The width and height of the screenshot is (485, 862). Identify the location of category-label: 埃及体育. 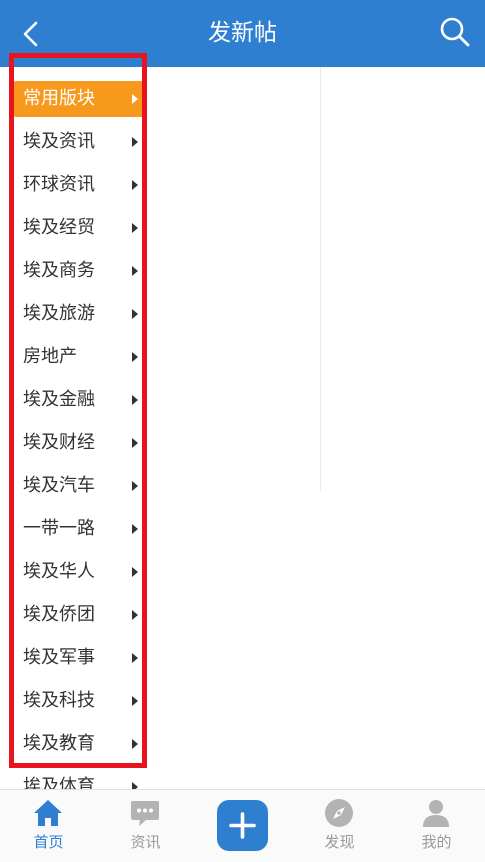
(59, 782).